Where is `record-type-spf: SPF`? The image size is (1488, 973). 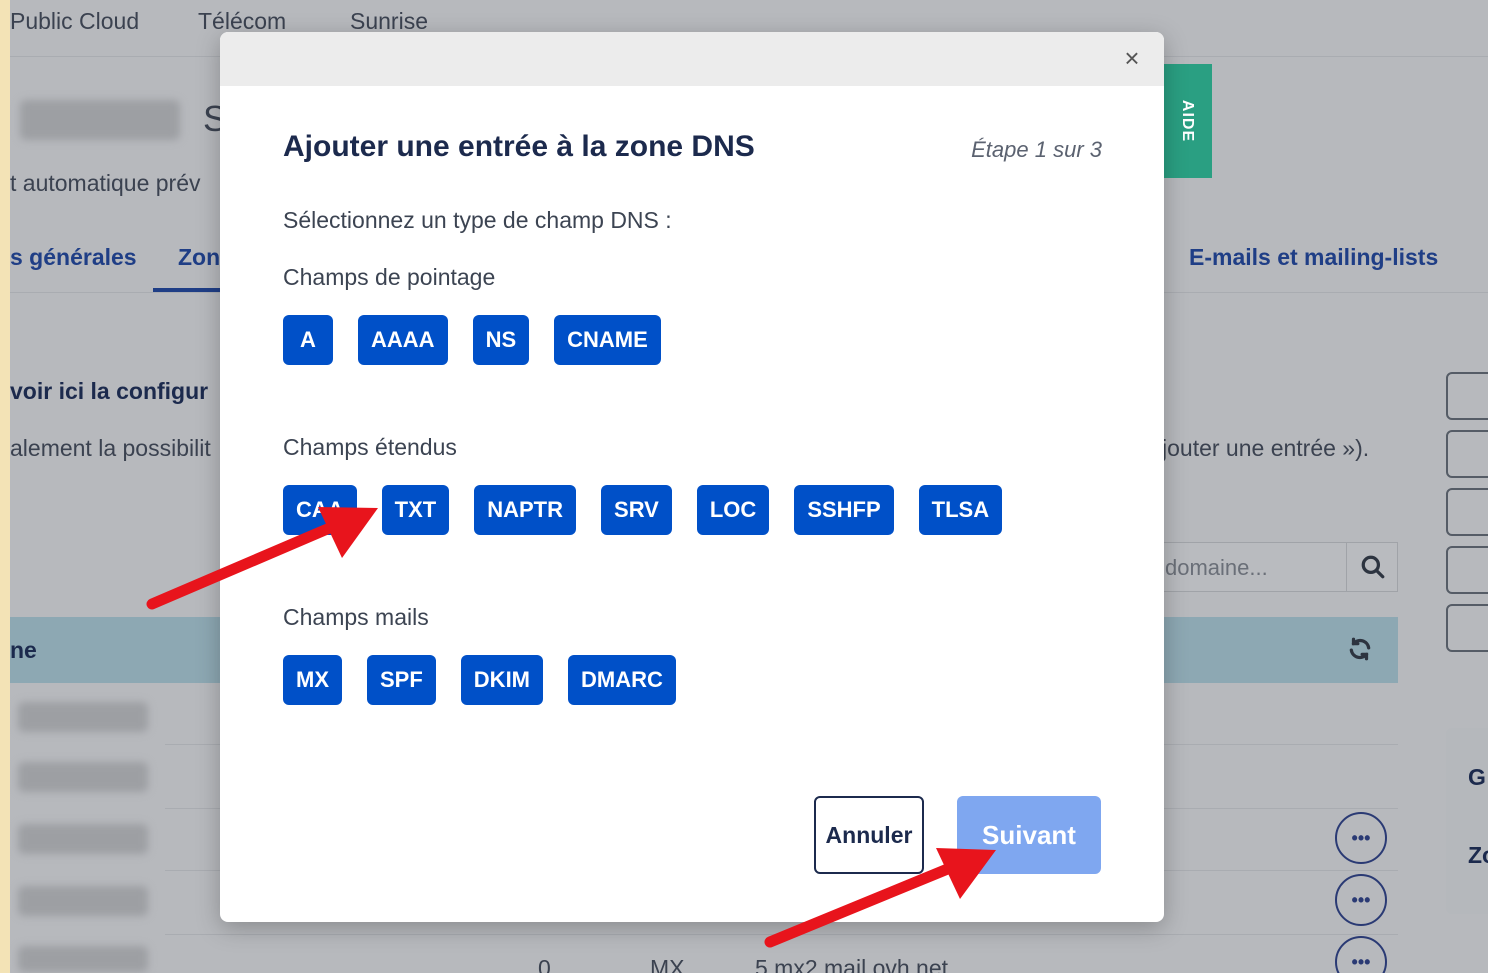
record-type-spf: SPF is located at coordinates (401, 680).